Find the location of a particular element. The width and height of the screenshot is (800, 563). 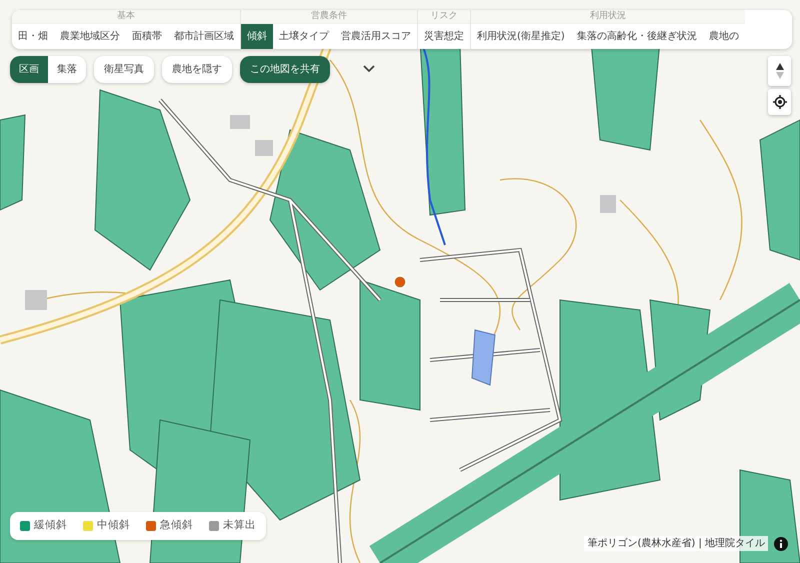

layer-tab: 傾斜 is located at coordinates (257, 36).